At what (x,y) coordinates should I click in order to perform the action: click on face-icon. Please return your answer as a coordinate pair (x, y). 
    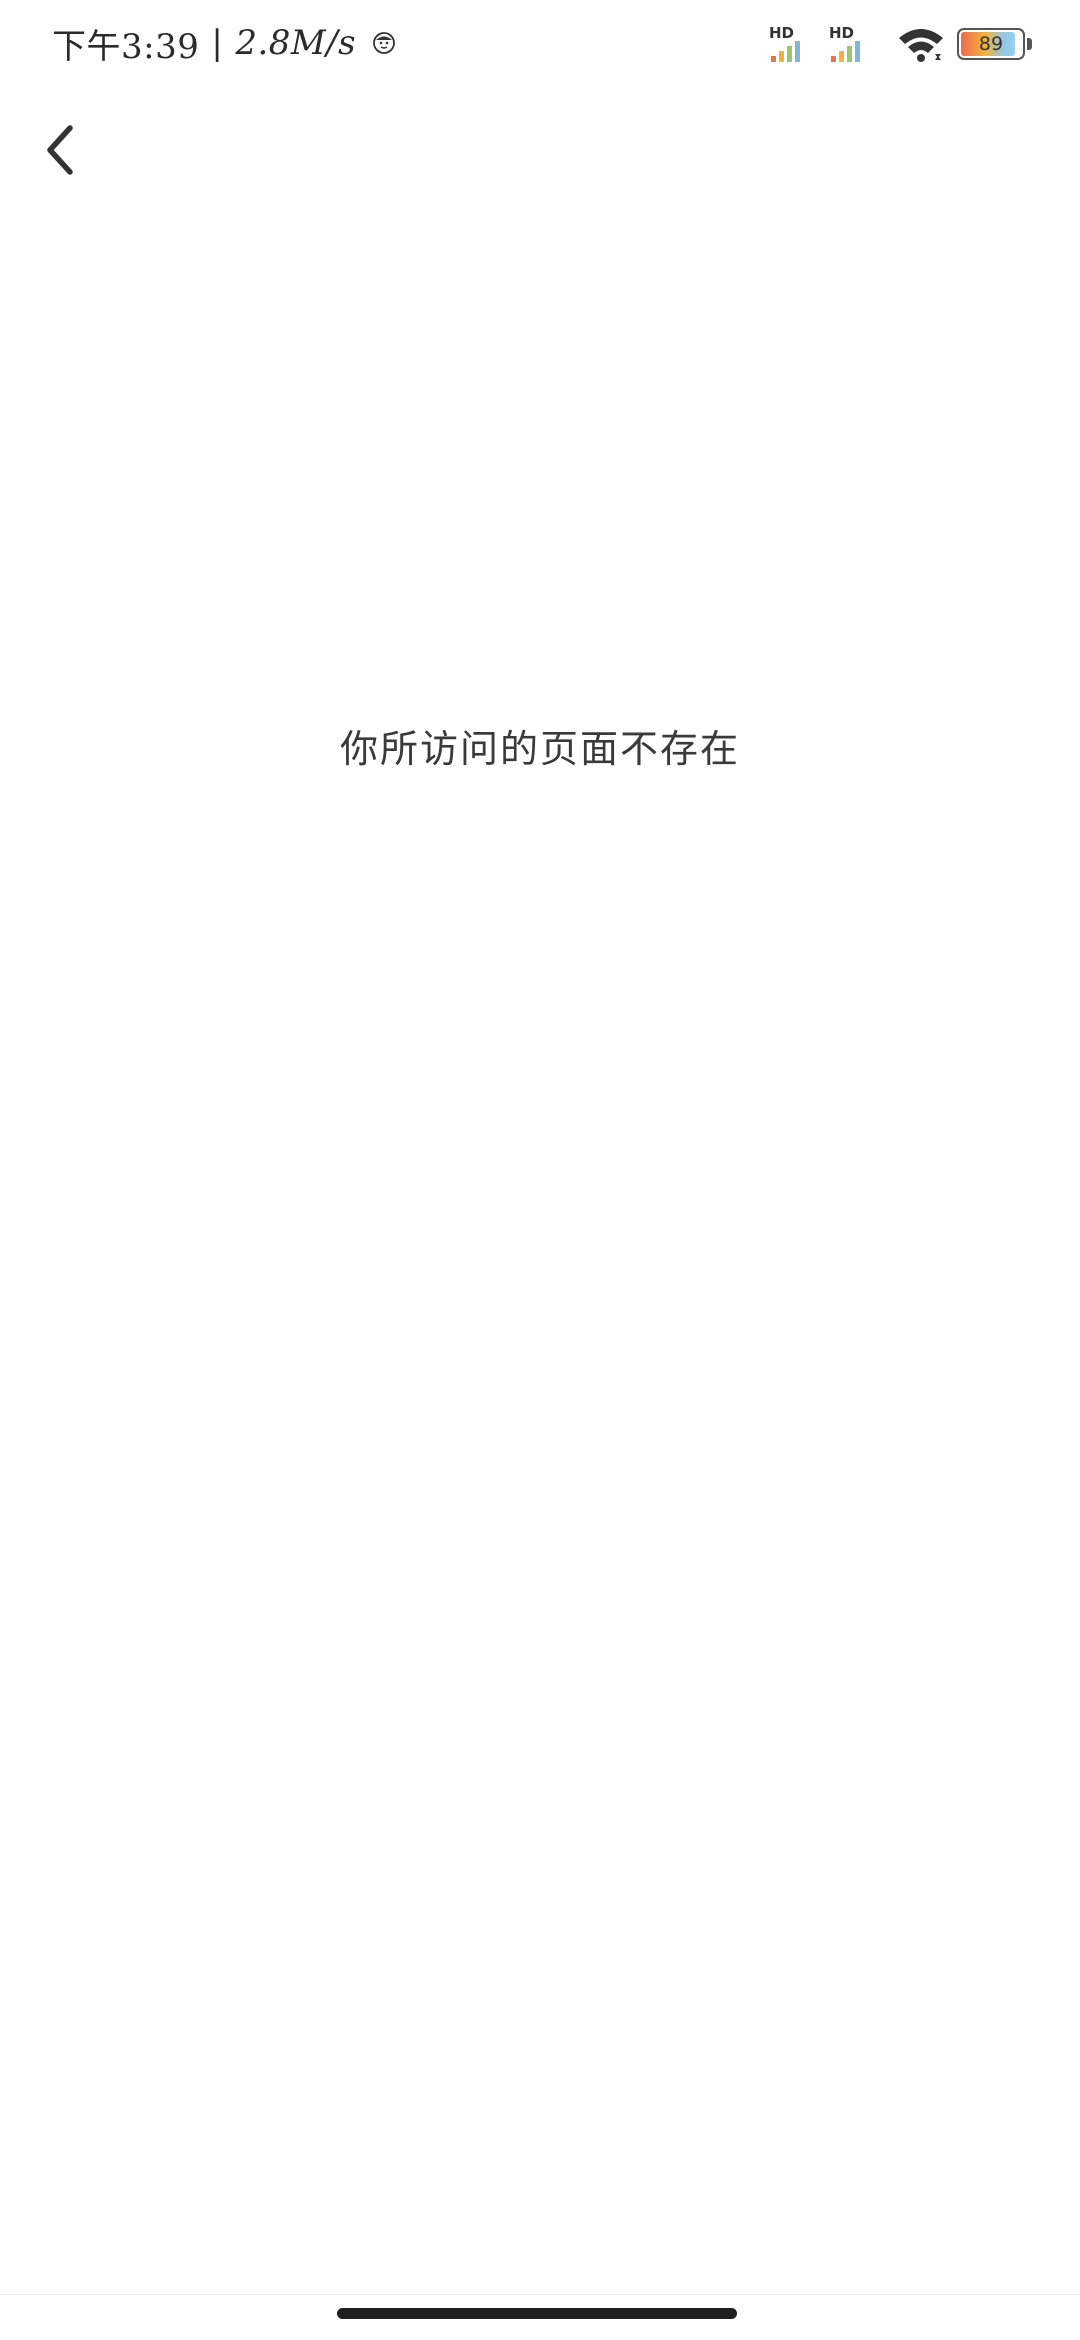
    Looking at the image, I should click on (384, 43).